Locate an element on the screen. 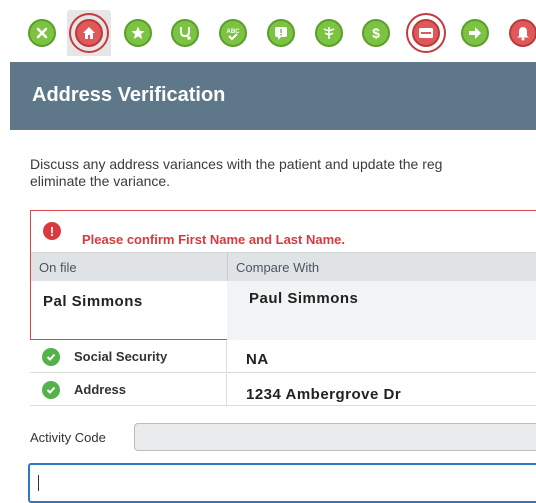 This screenshot has height=503, width=536. home-button is located at coordinates (89, 33).